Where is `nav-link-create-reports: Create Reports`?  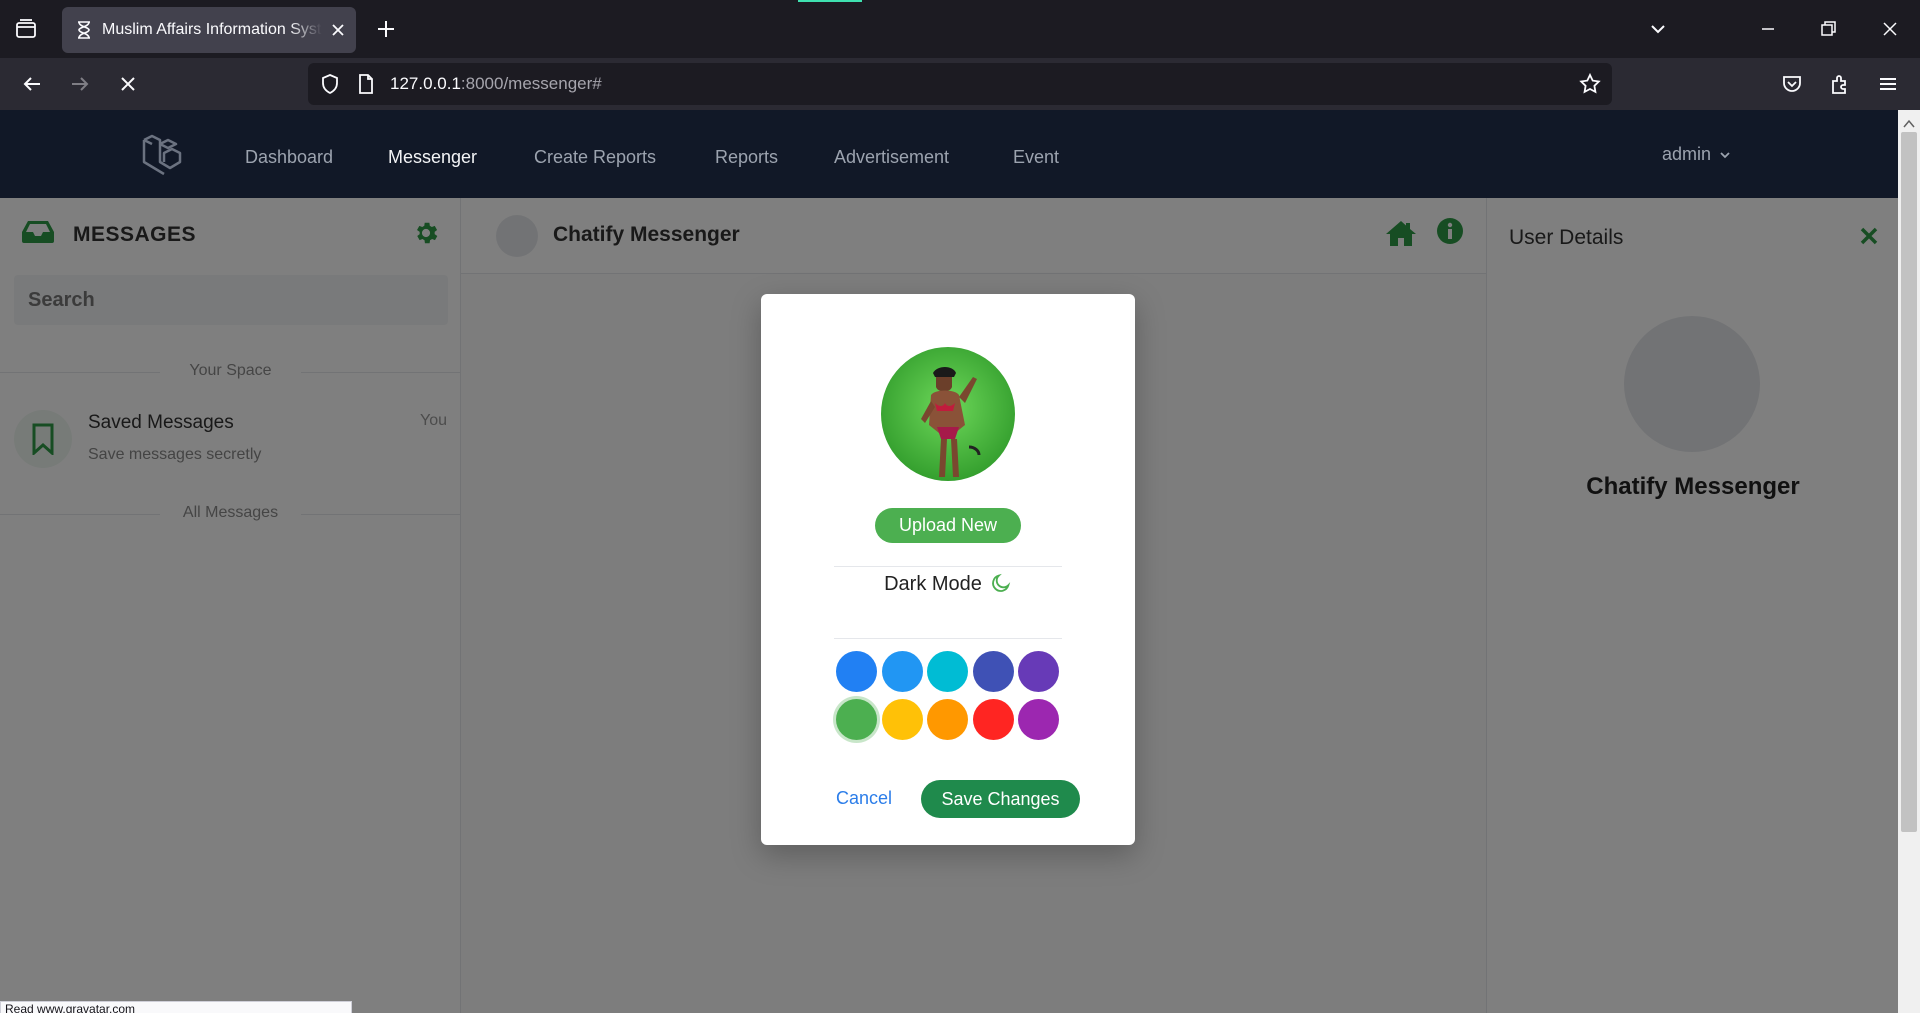 nav-link-create-reports: Create Reports is located at coordinates (595, 157).